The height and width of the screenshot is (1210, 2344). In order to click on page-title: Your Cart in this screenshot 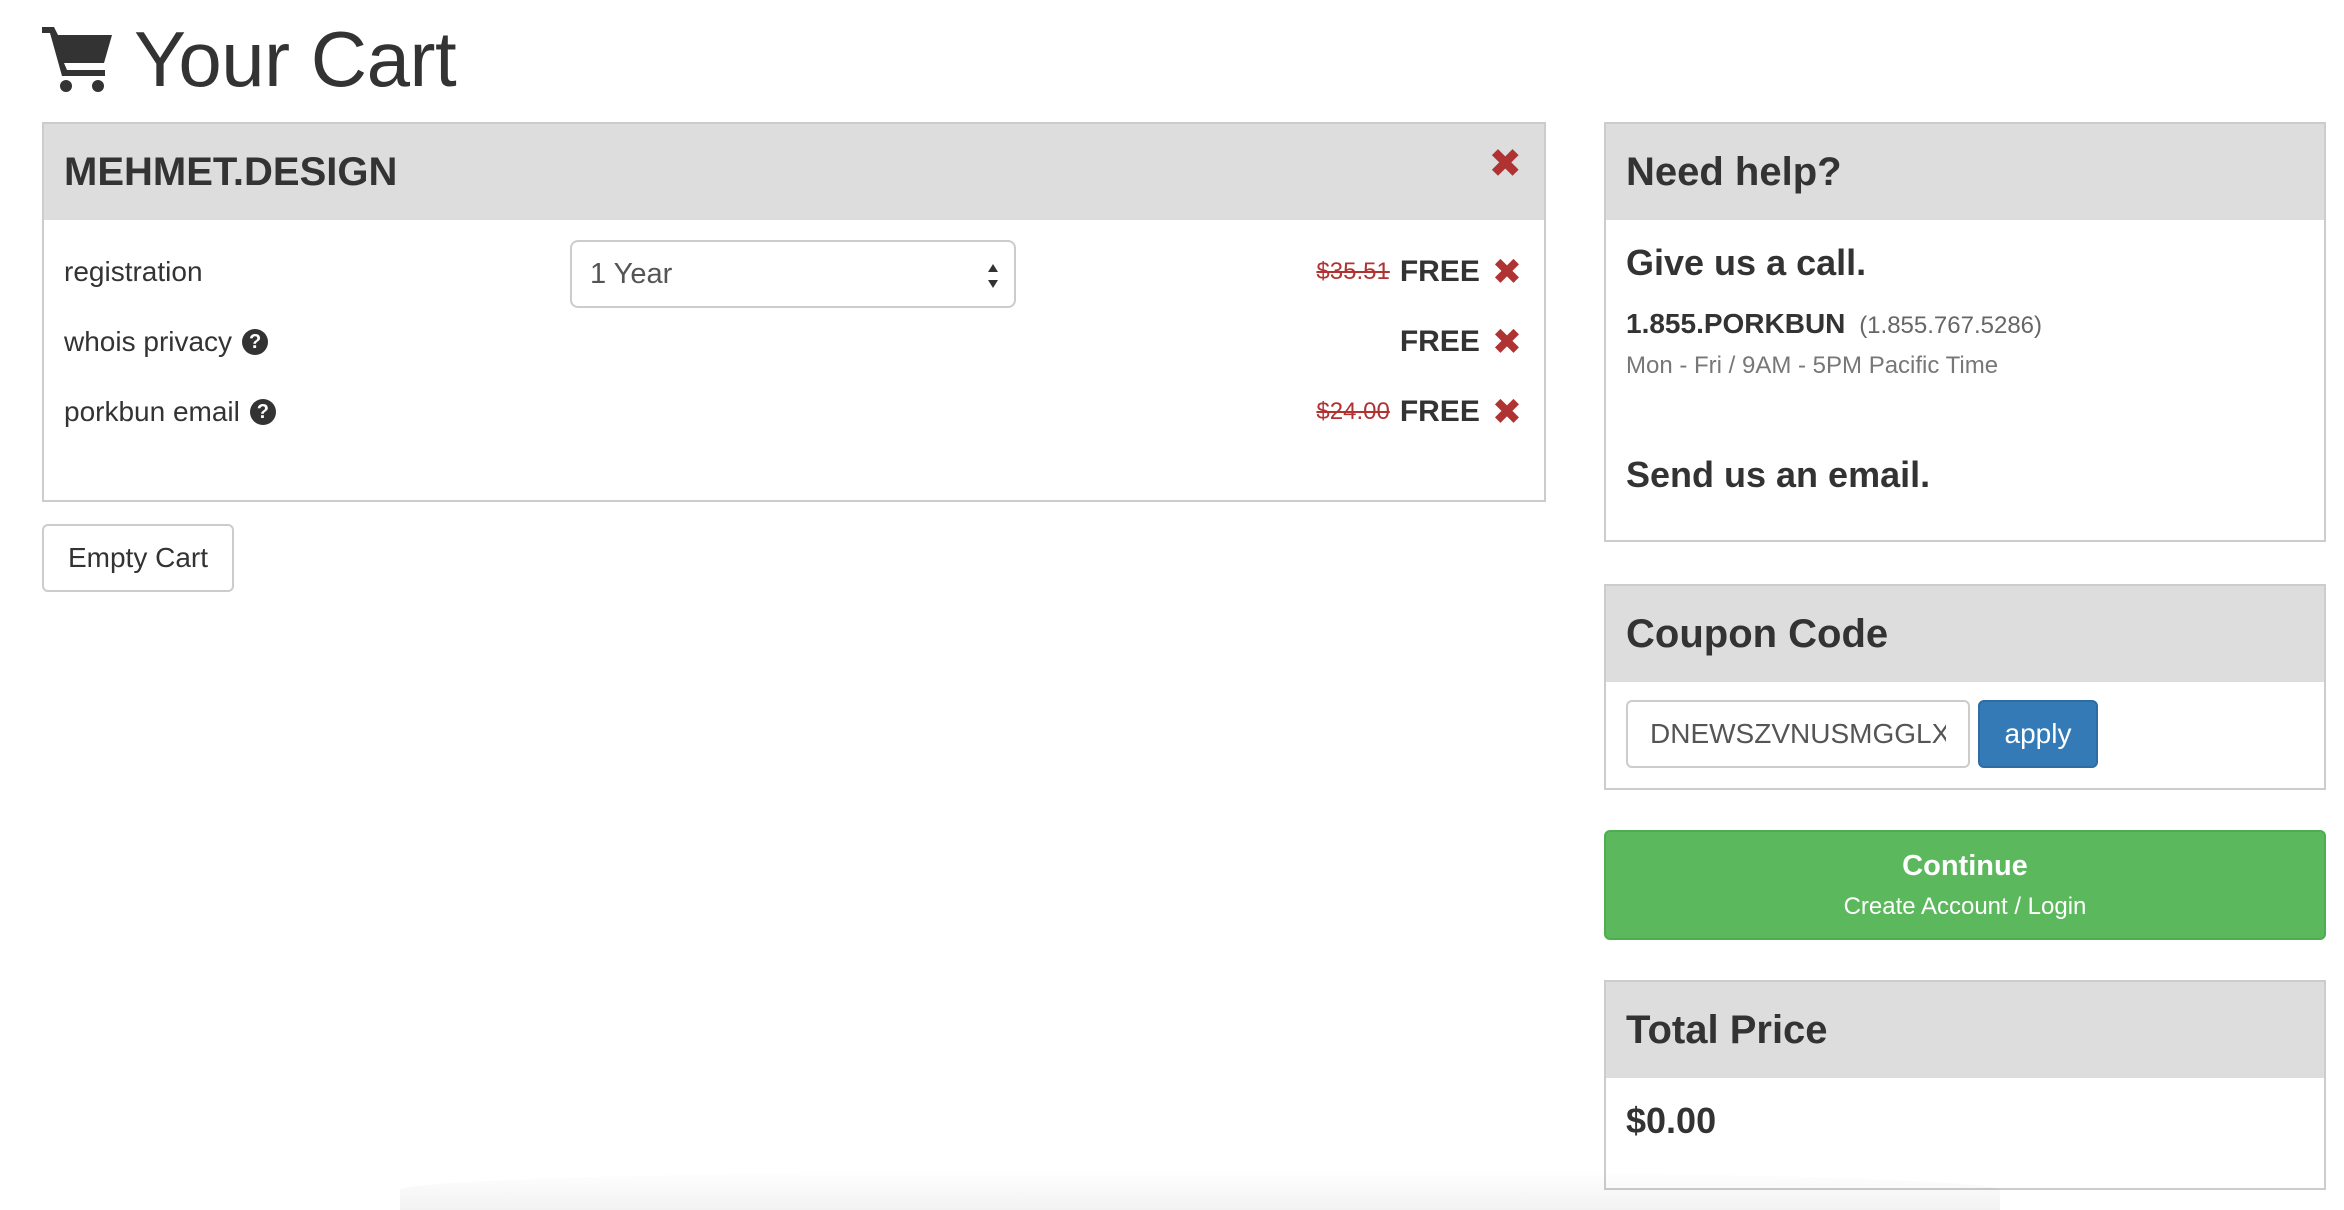, I will do `click(295, 59)`.